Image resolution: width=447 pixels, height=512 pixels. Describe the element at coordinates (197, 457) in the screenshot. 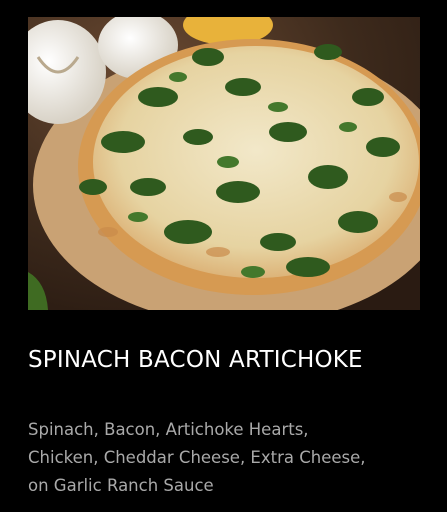

I see `description-line: Chicken, Cheddar Cheese, Extra Cheese,` at that location.